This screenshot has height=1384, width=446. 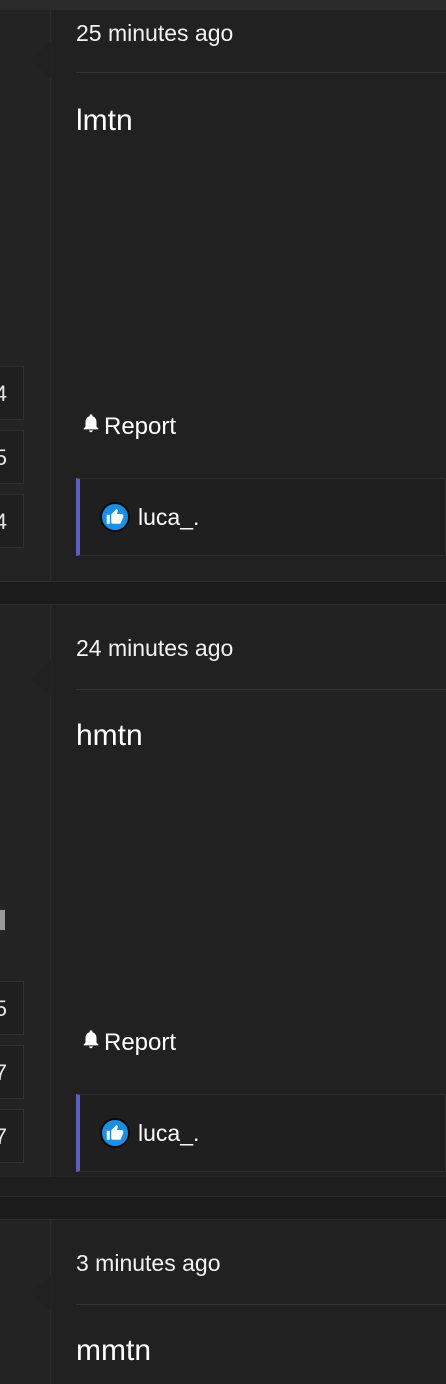 I want to click on top-bar, so click(x=223, y=5).